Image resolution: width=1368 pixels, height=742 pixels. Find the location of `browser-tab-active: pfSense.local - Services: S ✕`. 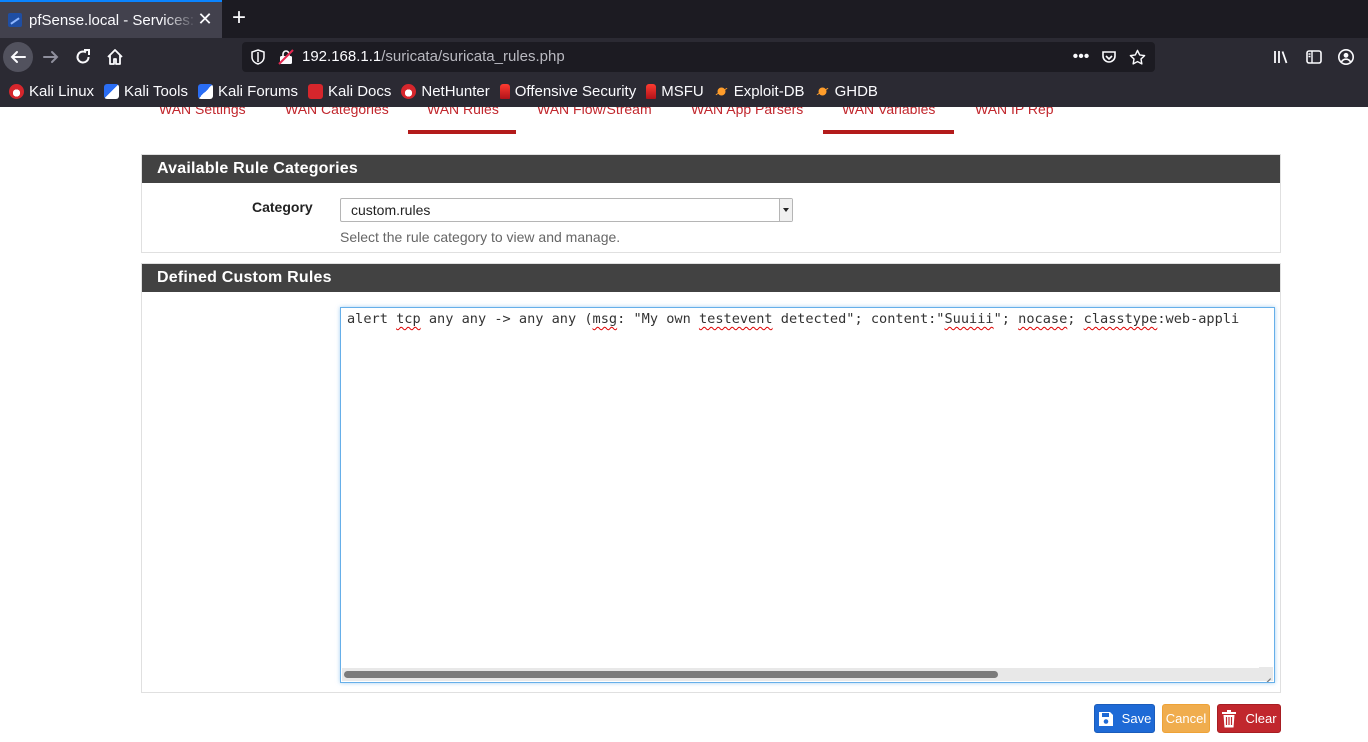

browser-tab-active: pfSense.local - Services: S ✕ is located at coordinates (111, 19).